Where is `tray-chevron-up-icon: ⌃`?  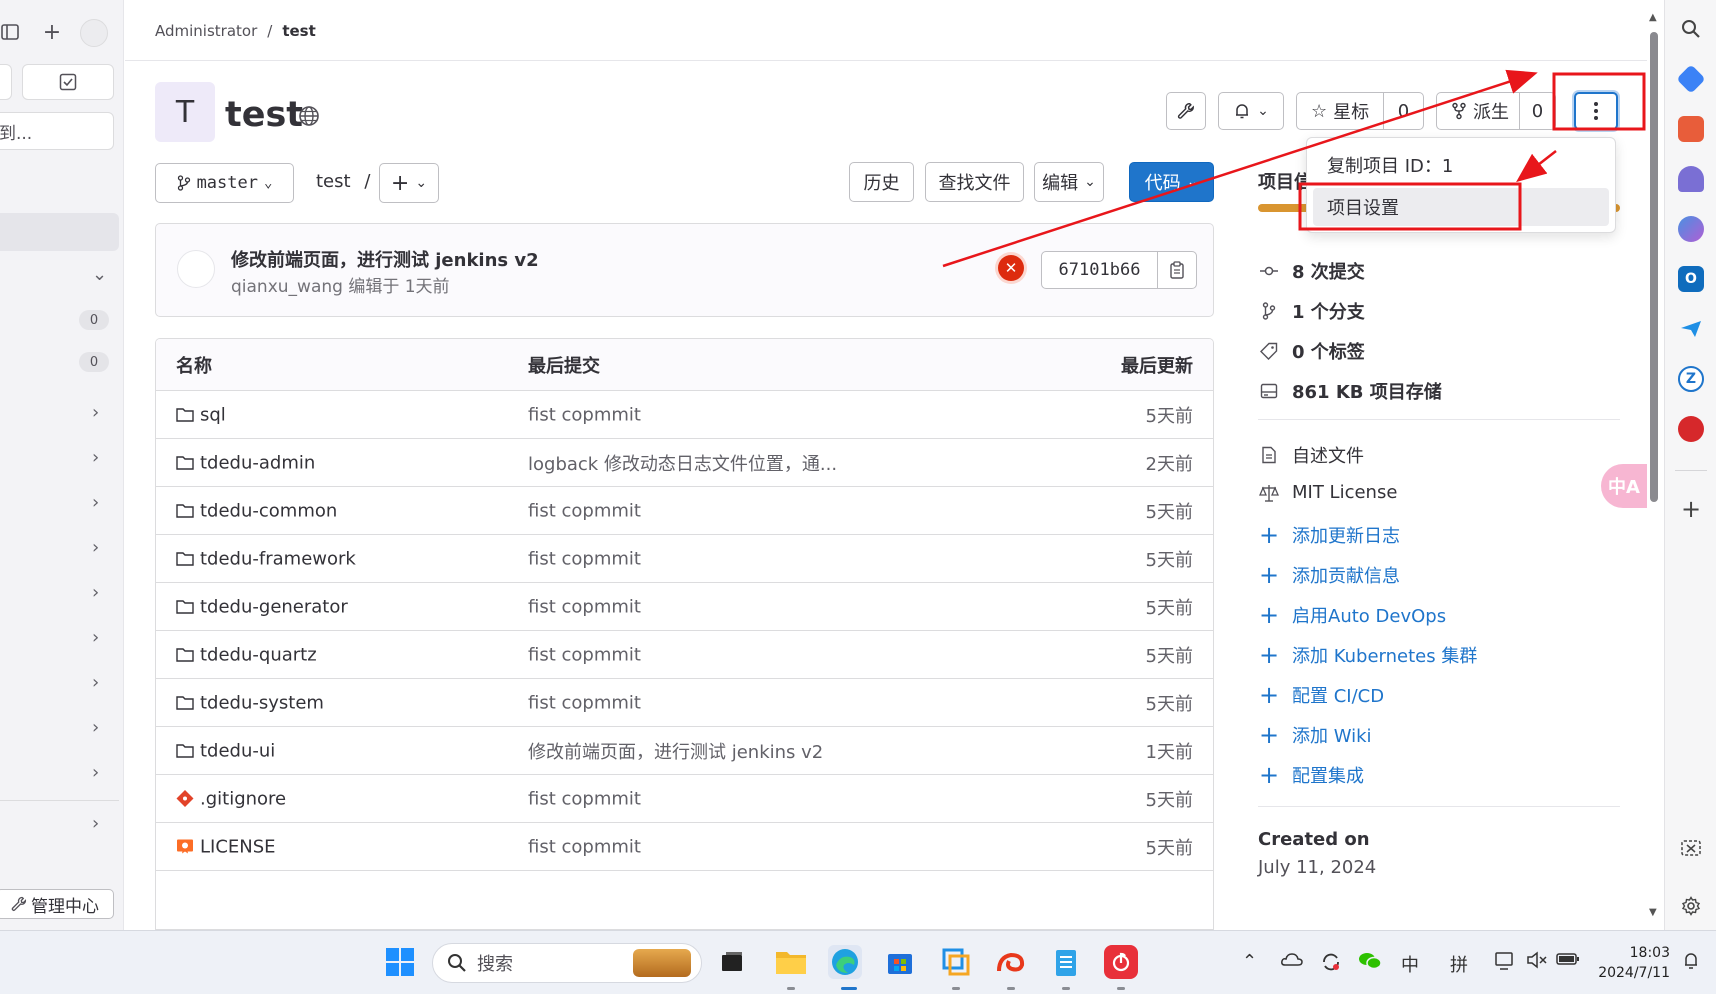 tray-chevron-up-icon: ⌃ is located at coordinates (1249, 961).